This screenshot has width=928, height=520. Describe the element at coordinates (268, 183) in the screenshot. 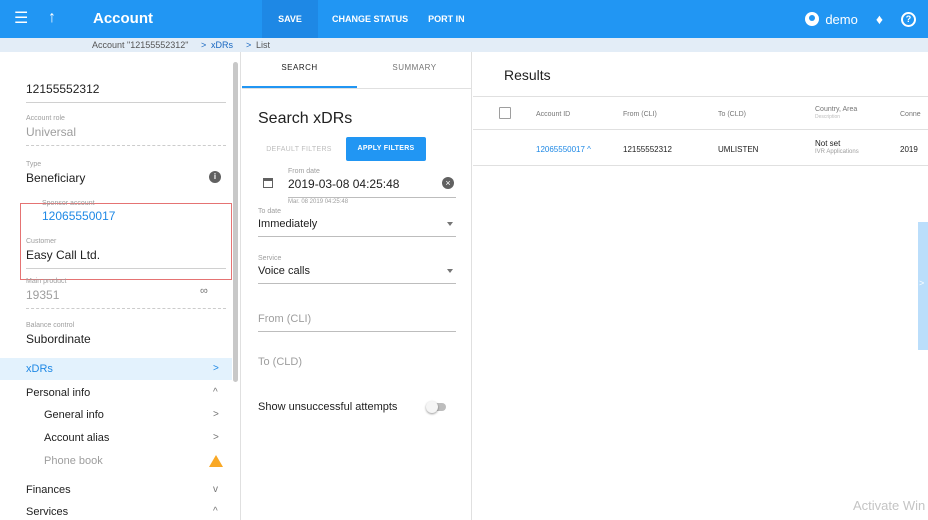

I see `calendar-icon` at that location.